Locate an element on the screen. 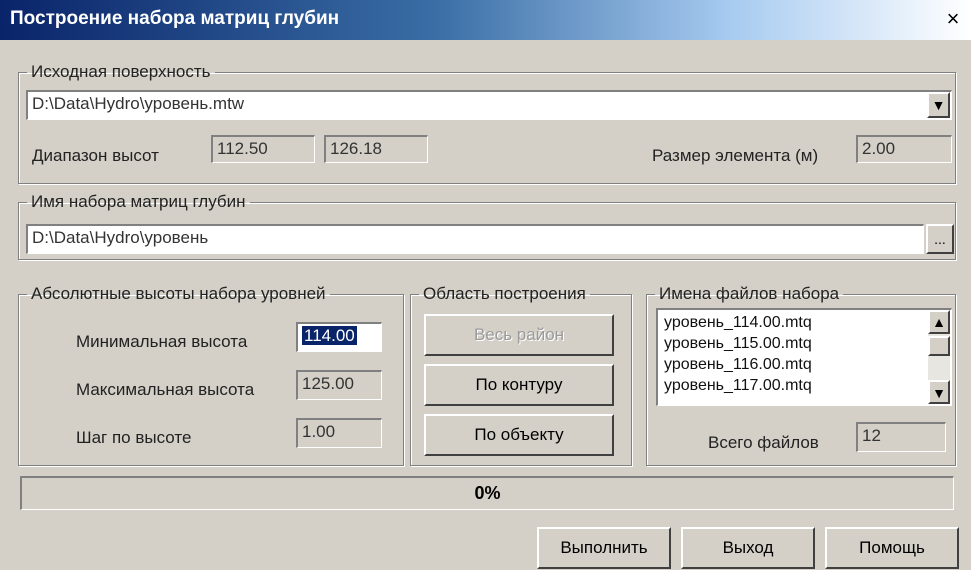 The image size is (971, 570). element-size-value: 2.00 is located at coordinates (879, 148).